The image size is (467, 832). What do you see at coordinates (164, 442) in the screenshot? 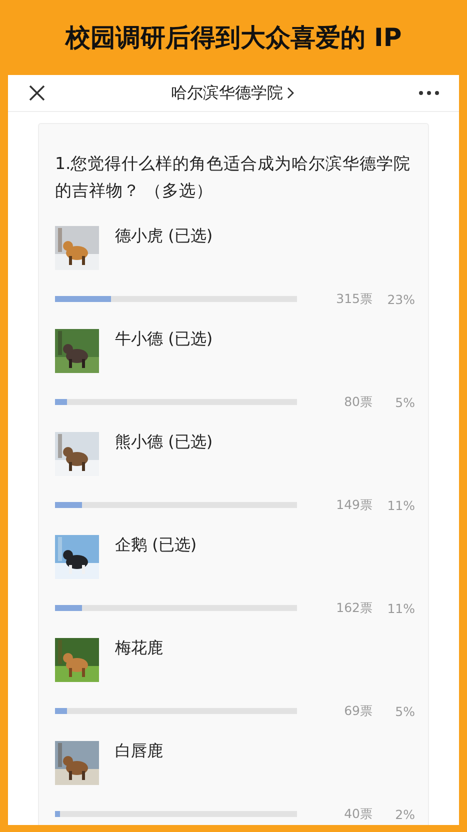
I see `option-label: 熊小德 (已选)` at bounding box center [164, 442].